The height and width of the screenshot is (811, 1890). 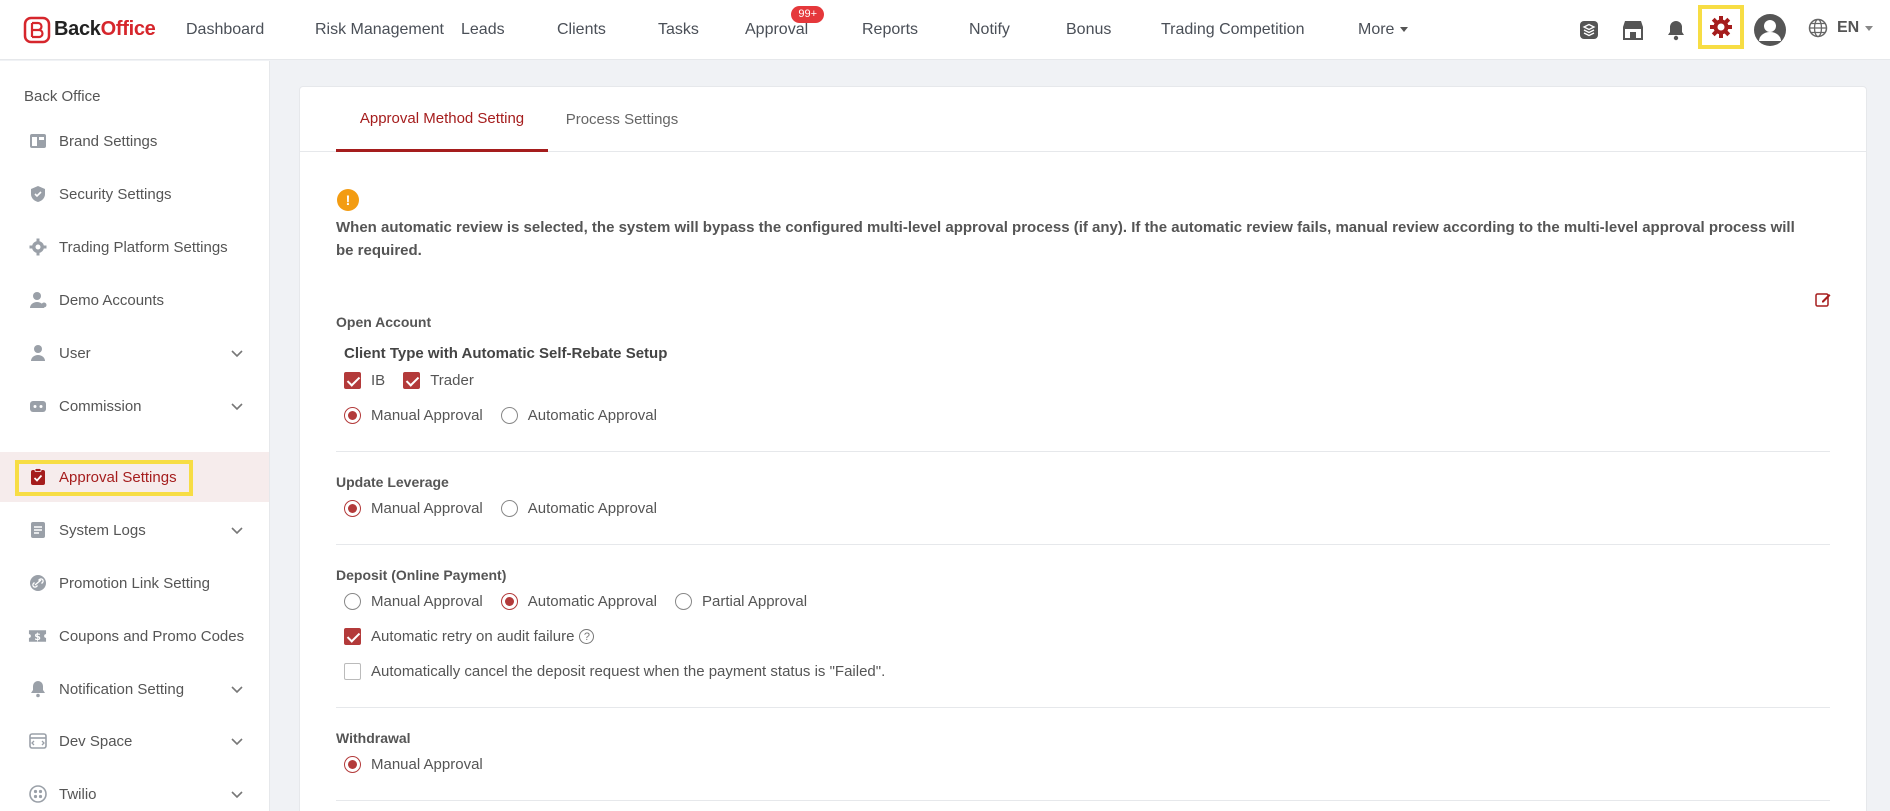 I want to click on sidebar-item-trading-platform-settings: Trading Platform Settings, so click(x=134, y=247).